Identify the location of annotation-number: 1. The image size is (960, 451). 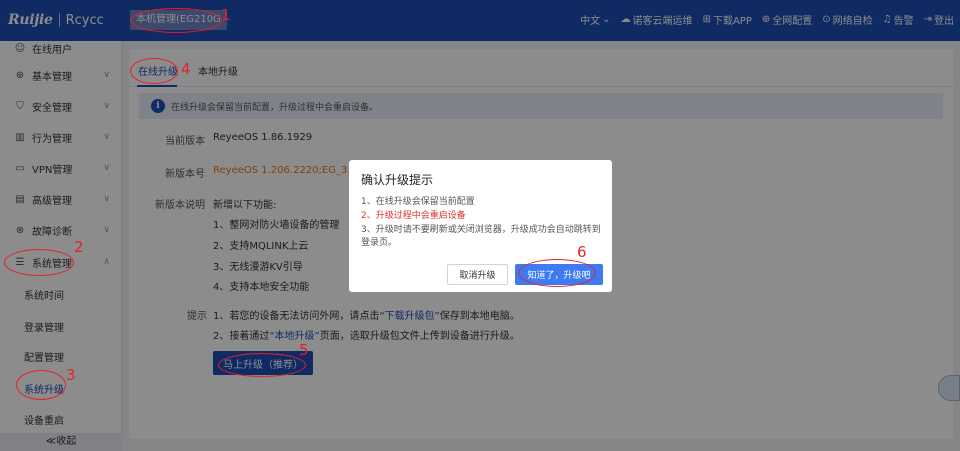
(226, 15).